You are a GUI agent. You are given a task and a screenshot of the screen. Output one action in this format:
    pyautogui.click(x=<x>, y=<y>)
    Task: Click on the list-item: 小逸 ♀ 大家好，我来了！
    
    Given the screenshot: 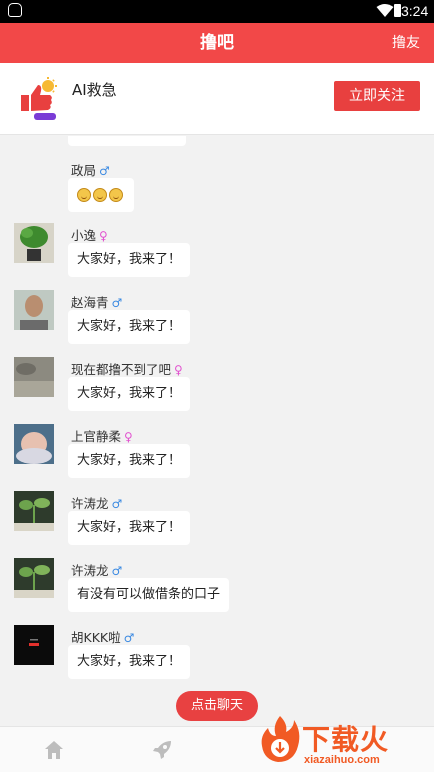 What is the action you would take?
    pyautogui.click(x=217, y=256)
    